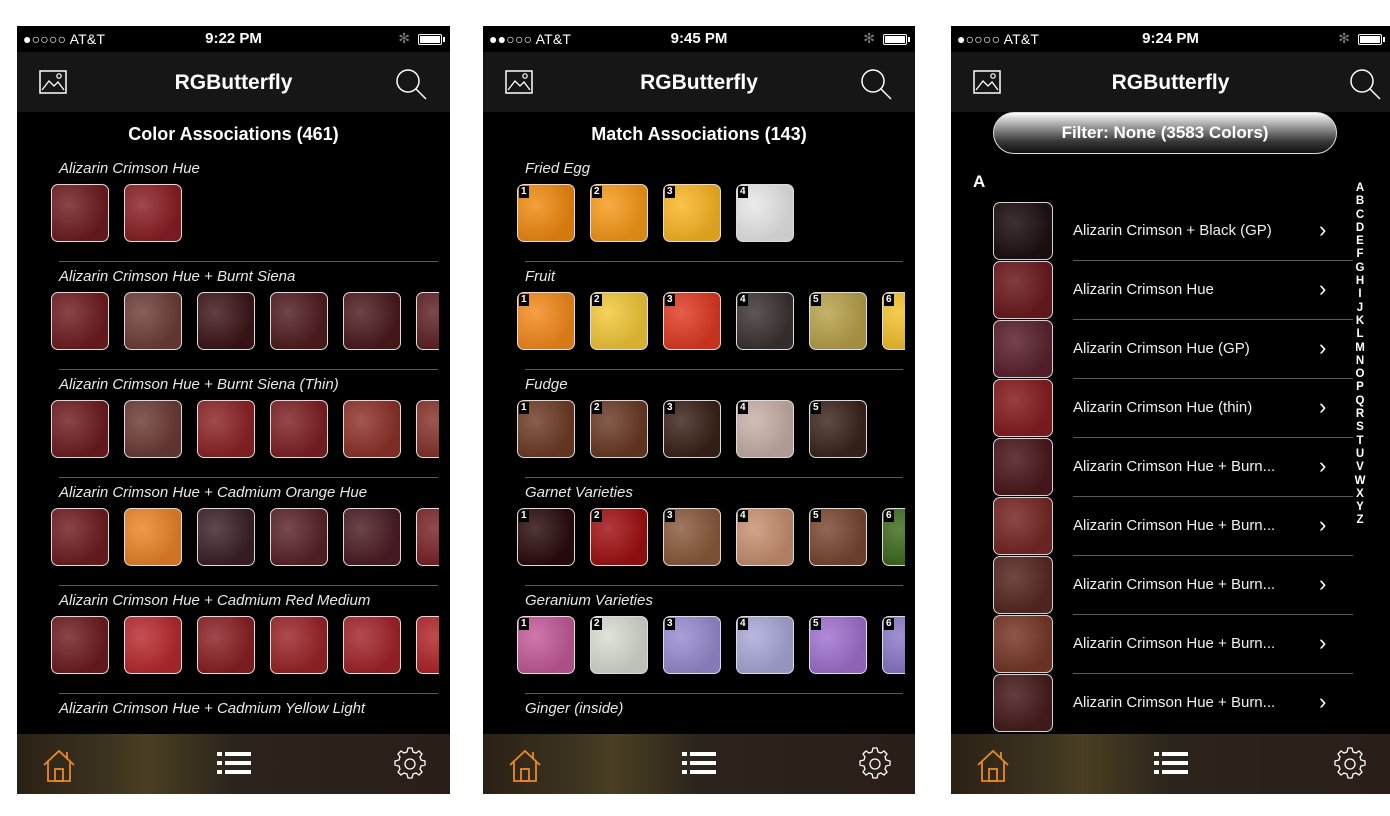 This screenshot has height=816, width=1390. What do you see at coordinates (1360, 427) in the screenshot?
I see `index-letter: S` at bounding box center [1360, 427].